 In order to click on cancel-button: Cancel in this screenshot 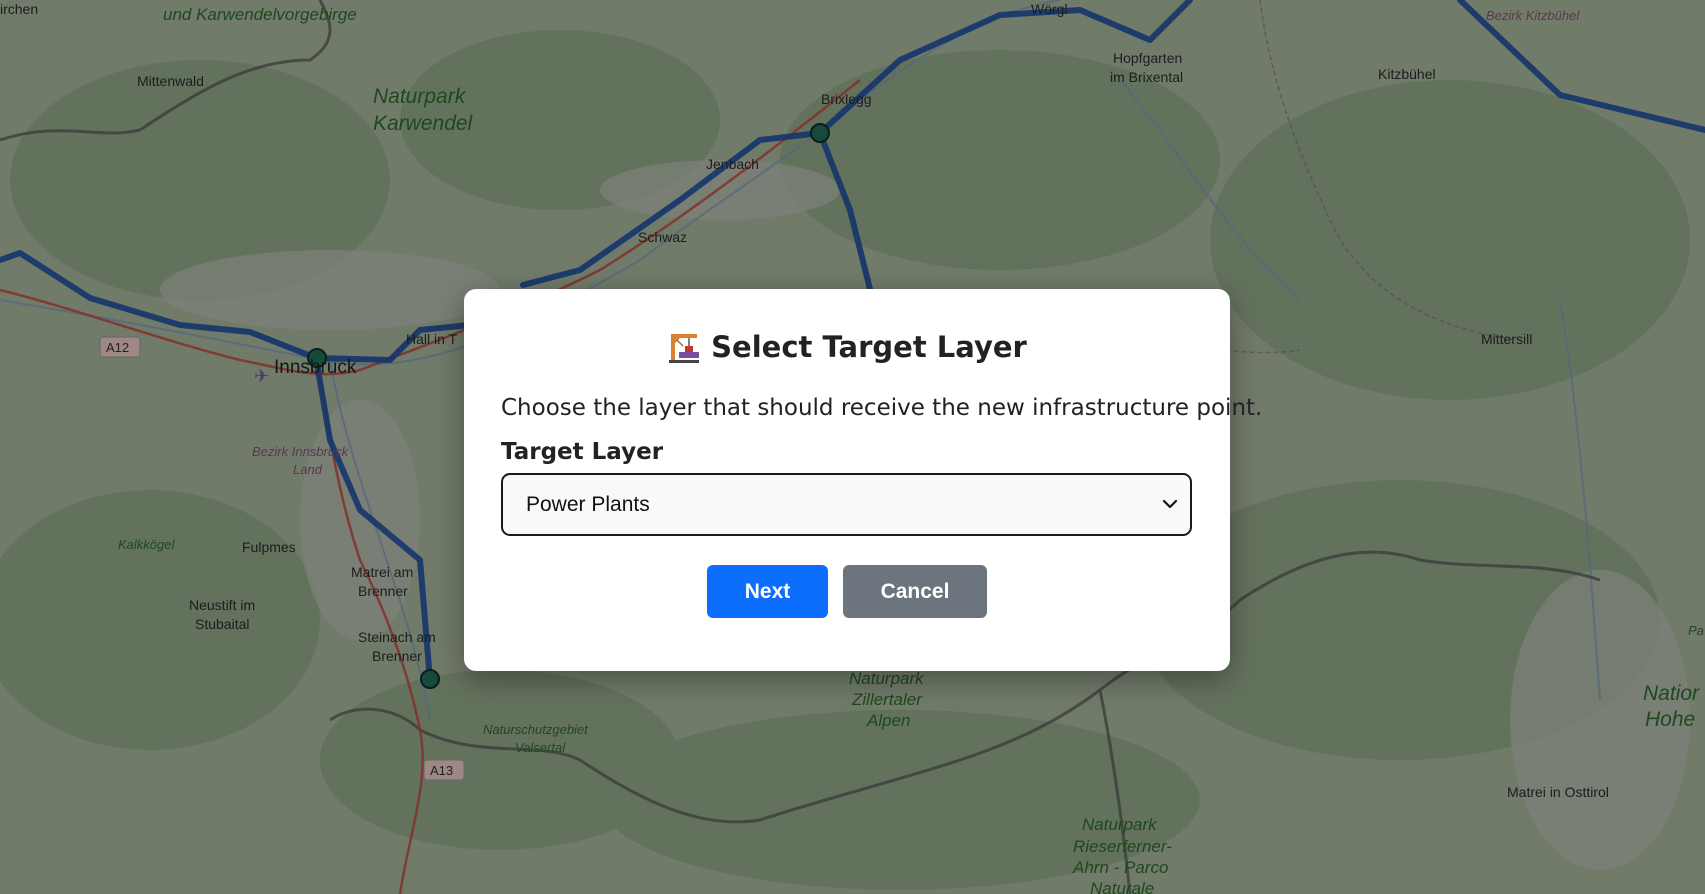, I will do `click(915, 591)`.